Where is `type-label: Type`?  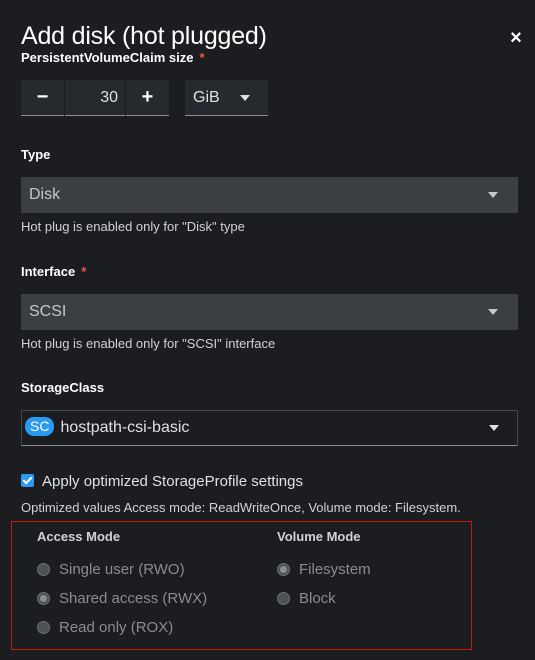
type-label: Type is located at coordinates (36, 154).